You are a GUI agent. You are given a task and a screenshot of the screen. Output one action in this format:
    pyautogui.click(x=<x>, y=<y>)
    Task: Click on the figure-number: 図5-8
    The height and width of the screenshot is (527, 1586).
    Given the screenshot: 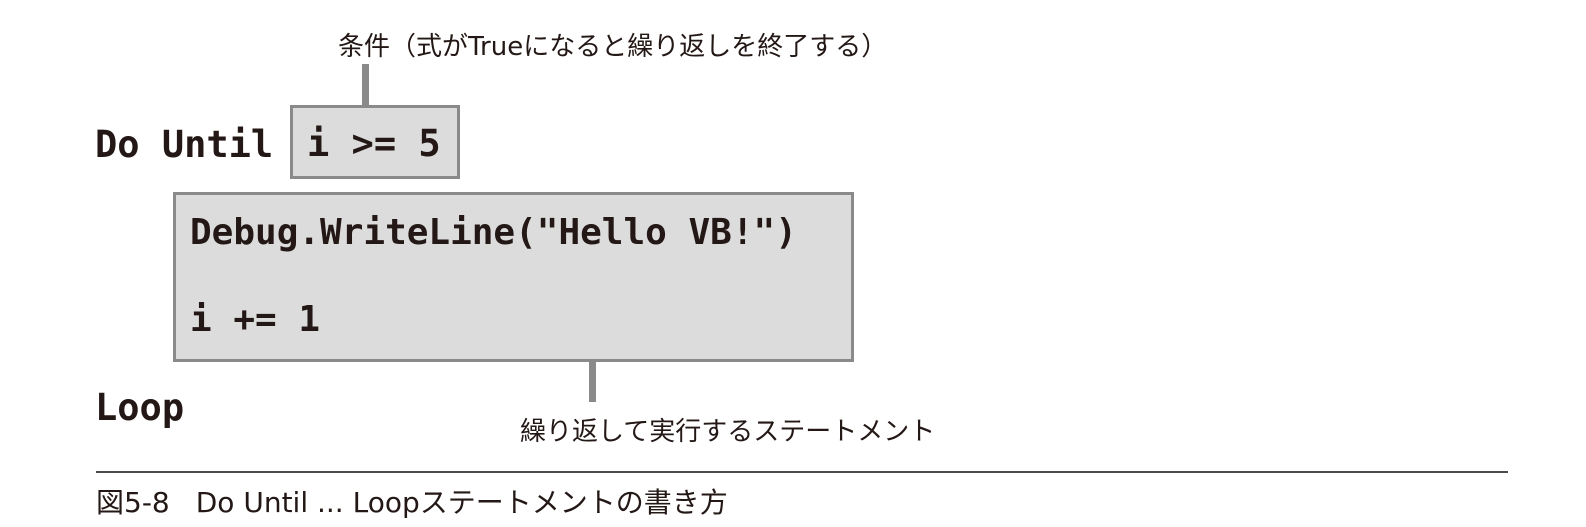 What is the action you would take?
    pyautogui.click(x=133, y=502)
    